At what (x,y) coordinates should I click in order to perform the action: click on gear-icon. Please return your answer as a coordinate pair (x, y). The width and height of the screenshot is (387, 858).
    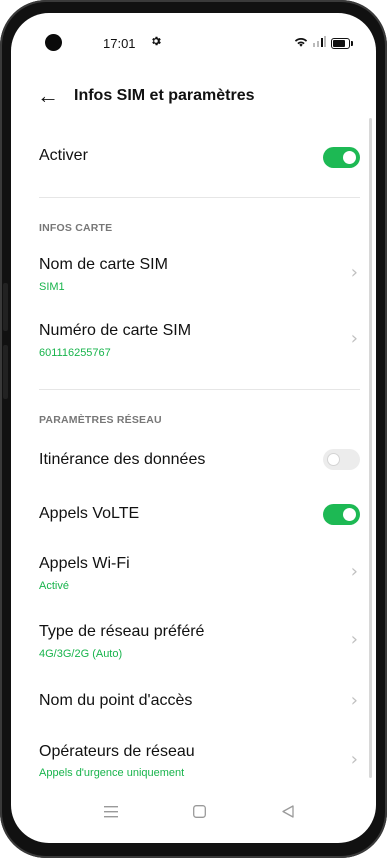
    Looking at the image, I should click on (156, 42).